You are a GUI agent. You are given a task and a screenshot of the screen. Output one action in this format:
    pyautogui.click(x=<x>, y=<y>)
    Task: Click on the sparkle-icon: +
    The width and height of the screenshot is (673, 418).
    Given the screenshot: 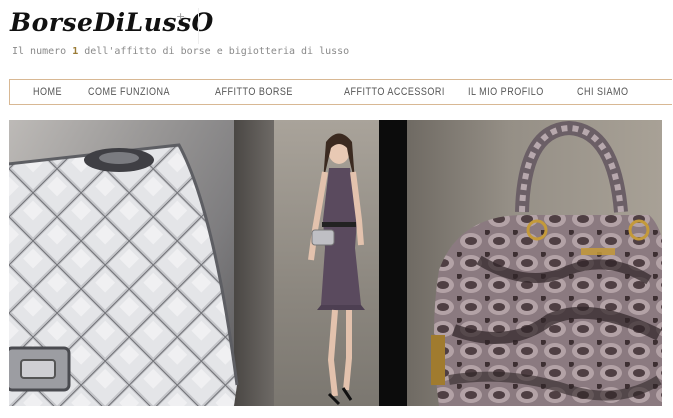 What is the action you would take?
    pyautogui.click(x=181, y=16)
    